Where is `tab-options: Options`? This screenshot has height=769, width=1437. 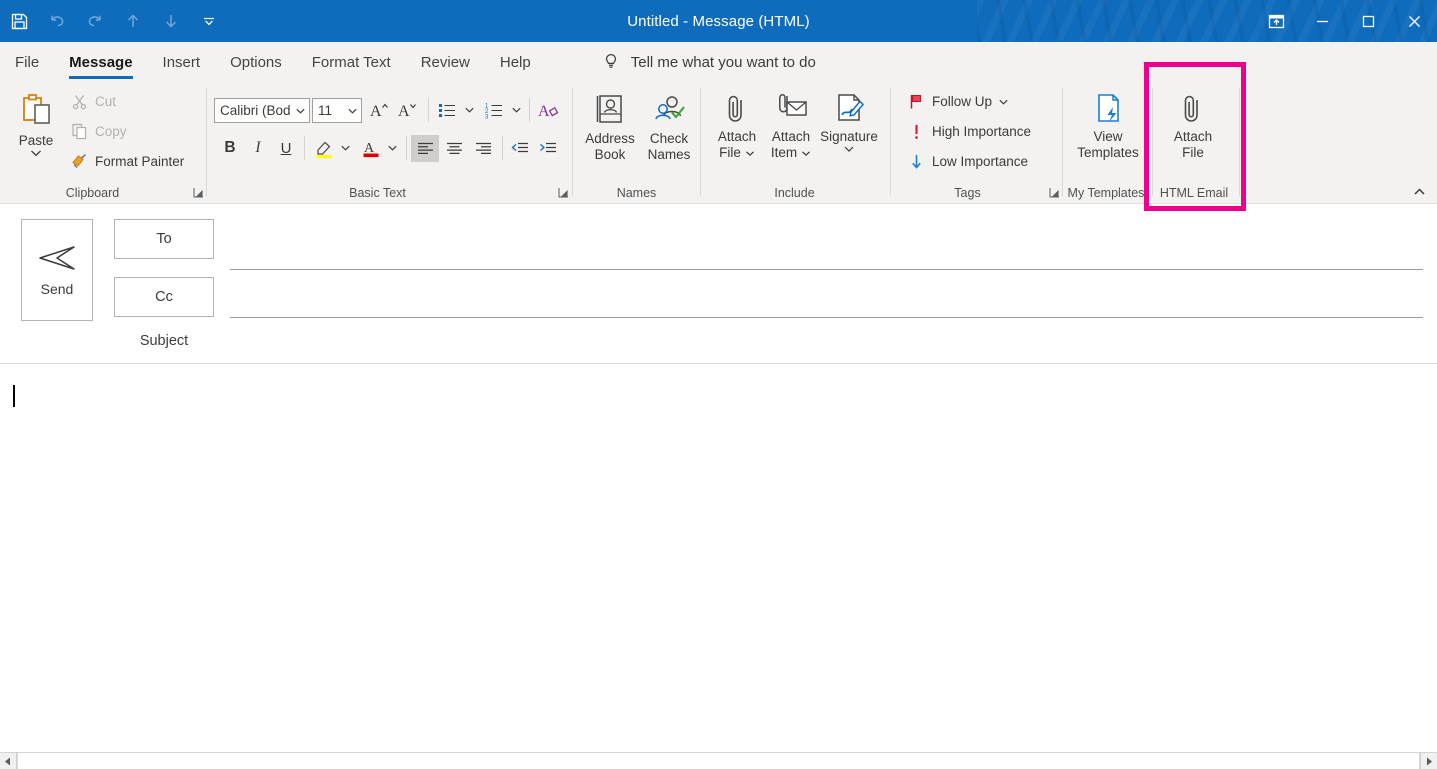 tab-options: Options is located at coordinates (256, 62).